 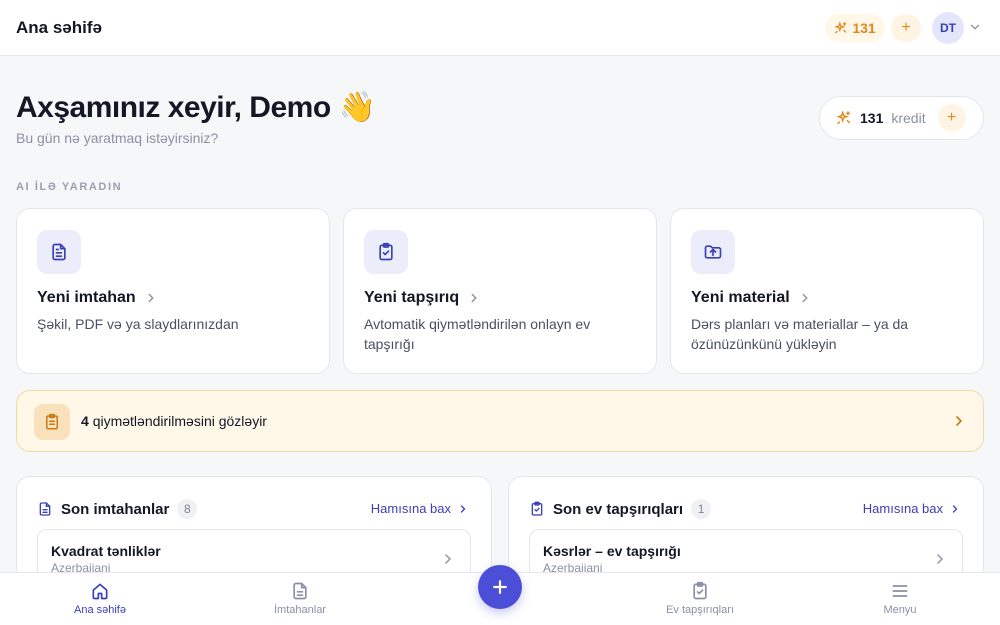 I want to click on count-badge: 8, so click(x=187, y=509).